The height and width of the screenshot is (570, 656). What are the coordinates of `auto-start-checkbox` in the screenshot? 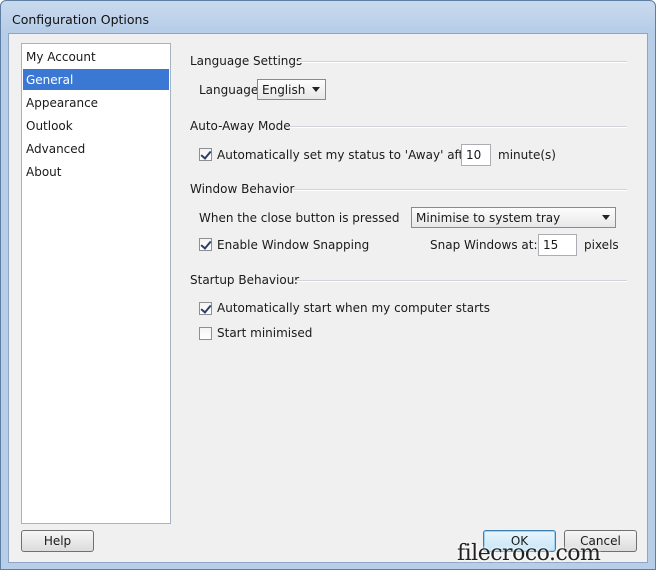 It's located at (205, 308).